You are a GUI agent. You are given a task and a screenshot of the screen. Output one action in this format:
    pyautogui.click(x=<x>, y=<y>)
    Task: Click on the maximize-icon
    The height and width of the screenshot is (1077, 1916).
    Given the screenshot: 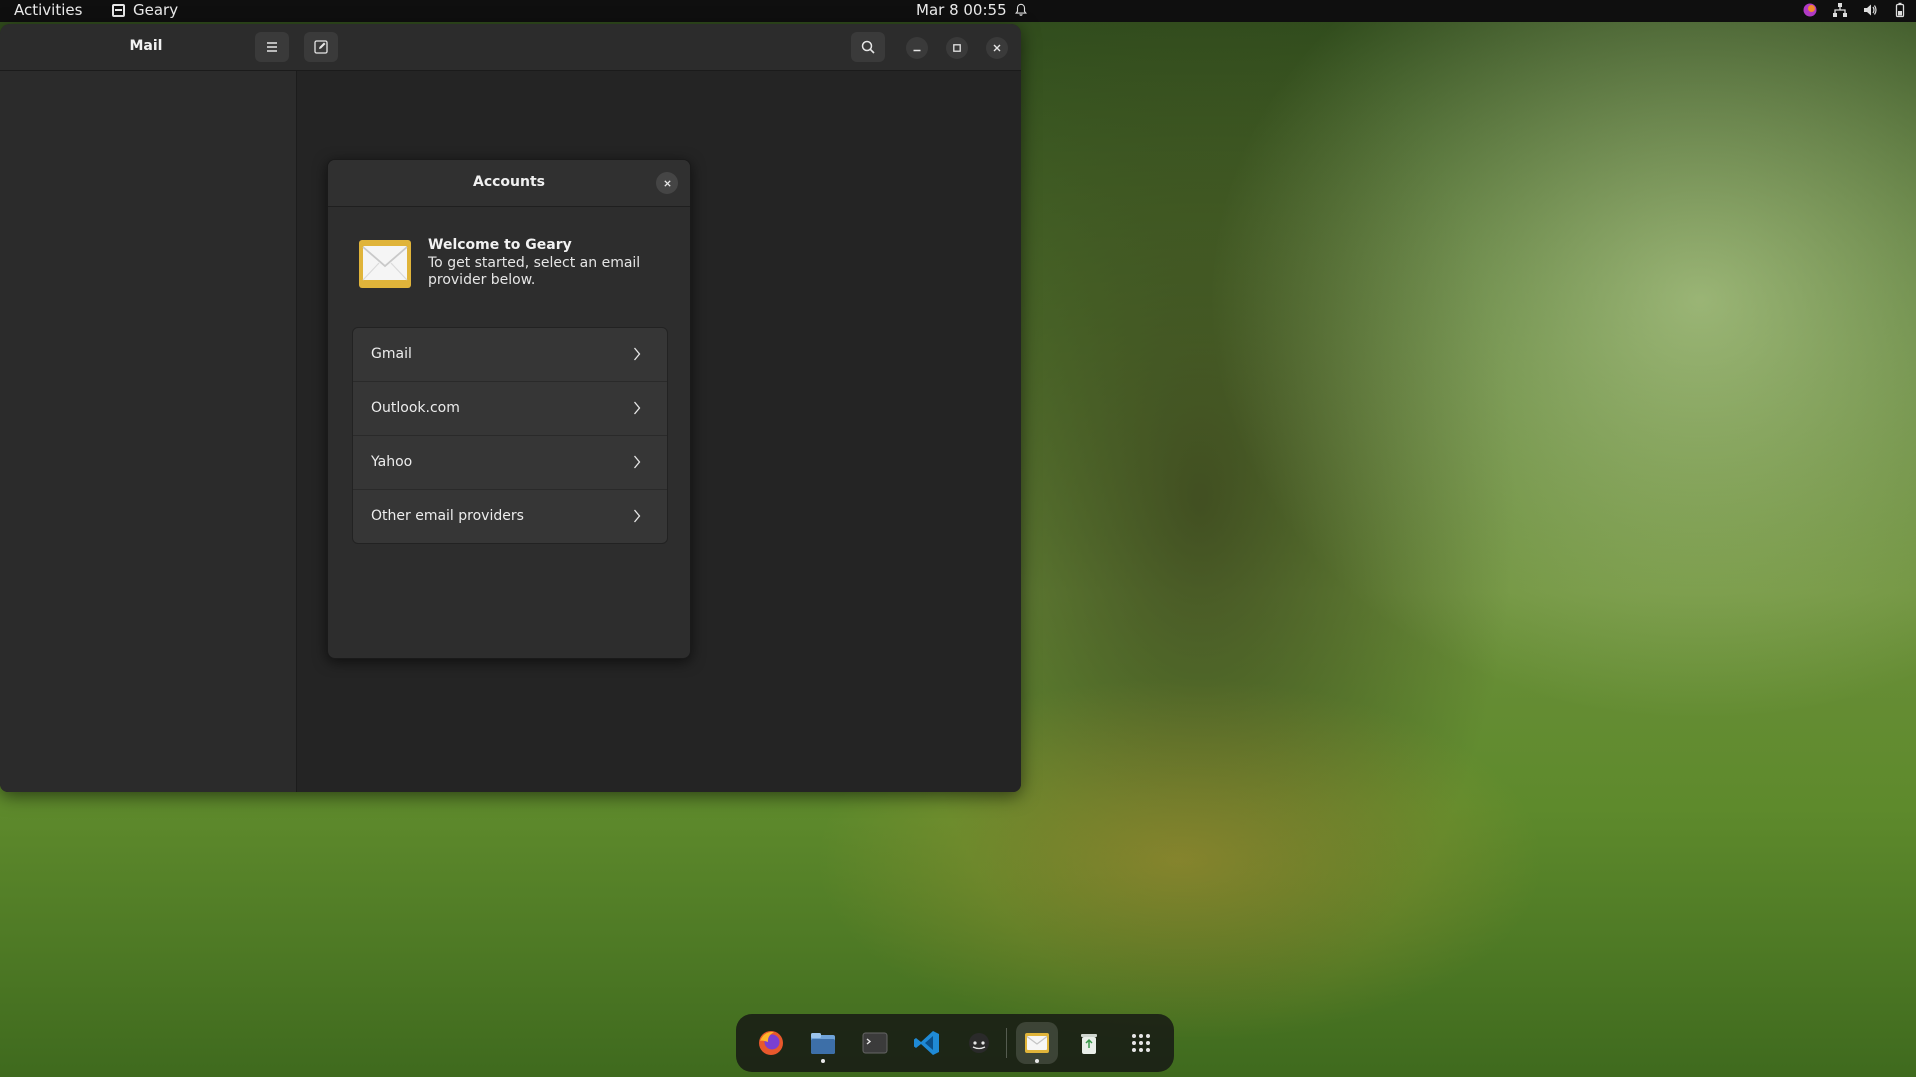 What is the action you would take?
    pyautogui.click(x=957, y=48)
    